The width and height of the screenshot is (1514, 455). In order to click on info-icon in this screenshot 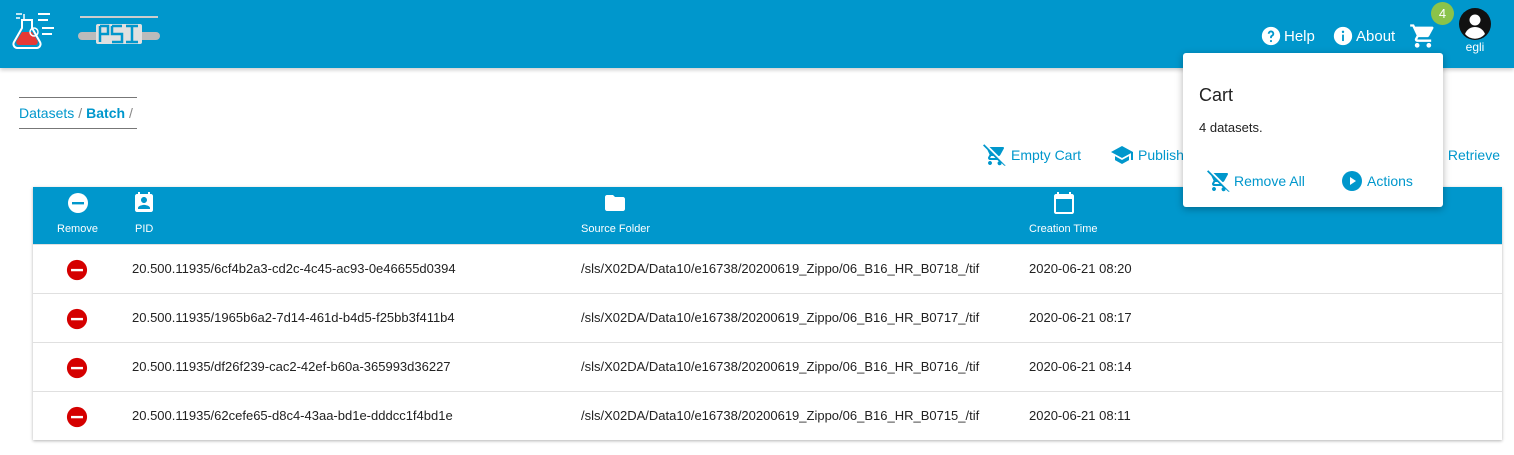, I will do `click(1343, 36)`.